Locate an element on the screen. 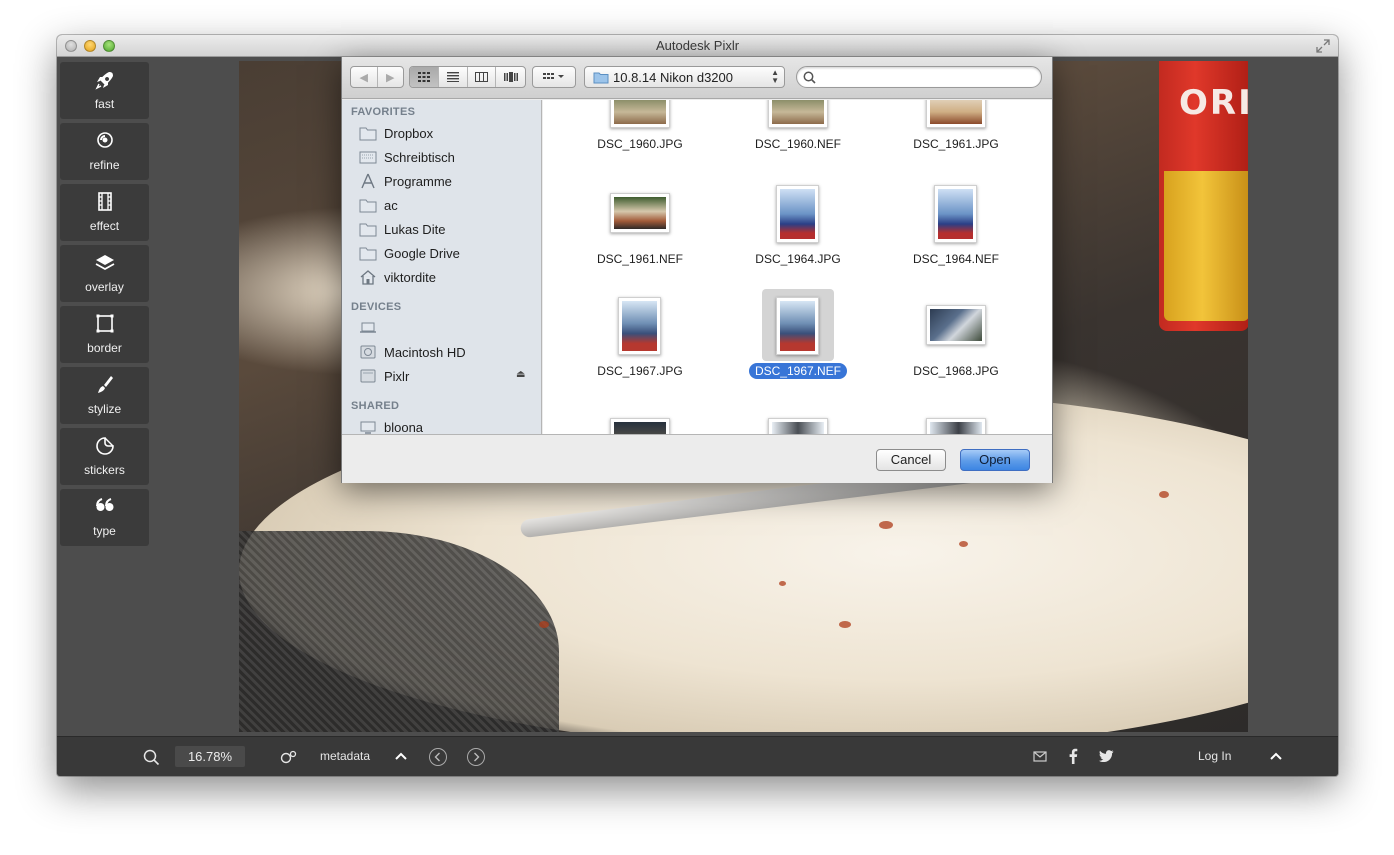 The height and width of the screenshot is (855, 1394). search-field is located at coordinates (919, 77).